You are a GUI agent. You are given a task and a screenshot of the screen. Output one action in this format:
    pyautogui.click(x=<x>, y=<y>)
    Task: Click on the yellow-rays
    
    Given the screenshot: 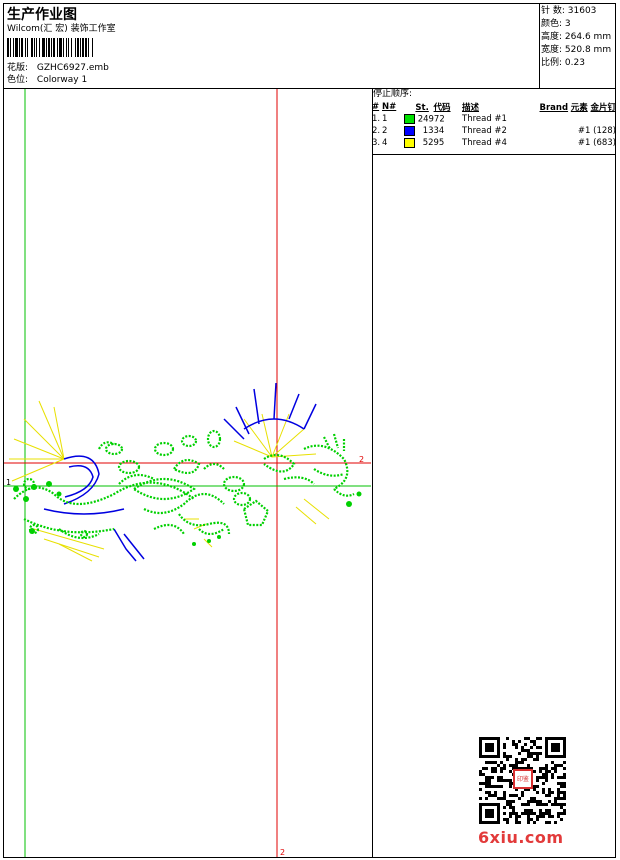 What is the action you would take?
    pyautogui.click(x=169, y=481)
    